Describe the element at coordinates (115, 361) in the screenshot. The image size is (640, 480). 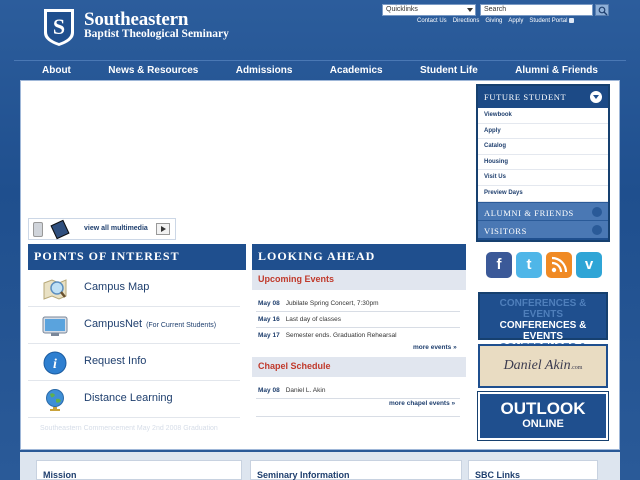
I see `poi-label: Request Info` at that location.